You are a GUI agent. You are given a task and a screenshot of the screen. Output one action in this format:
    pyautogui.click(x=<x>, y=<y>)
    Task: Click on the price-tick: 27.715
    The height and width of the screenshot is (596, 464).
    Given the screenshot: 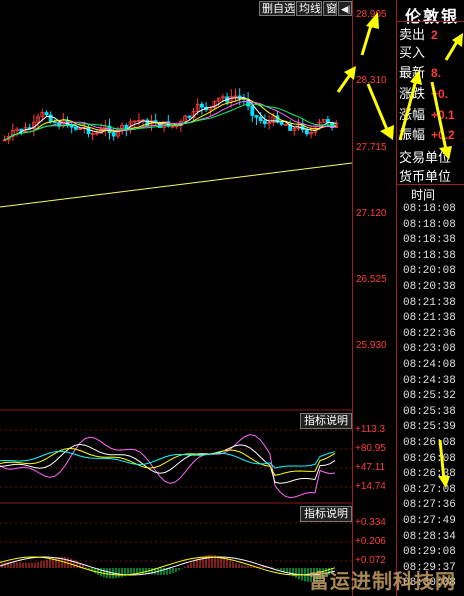 What is the action you would take?
    pyautogui.click(x=371, y=147)
    